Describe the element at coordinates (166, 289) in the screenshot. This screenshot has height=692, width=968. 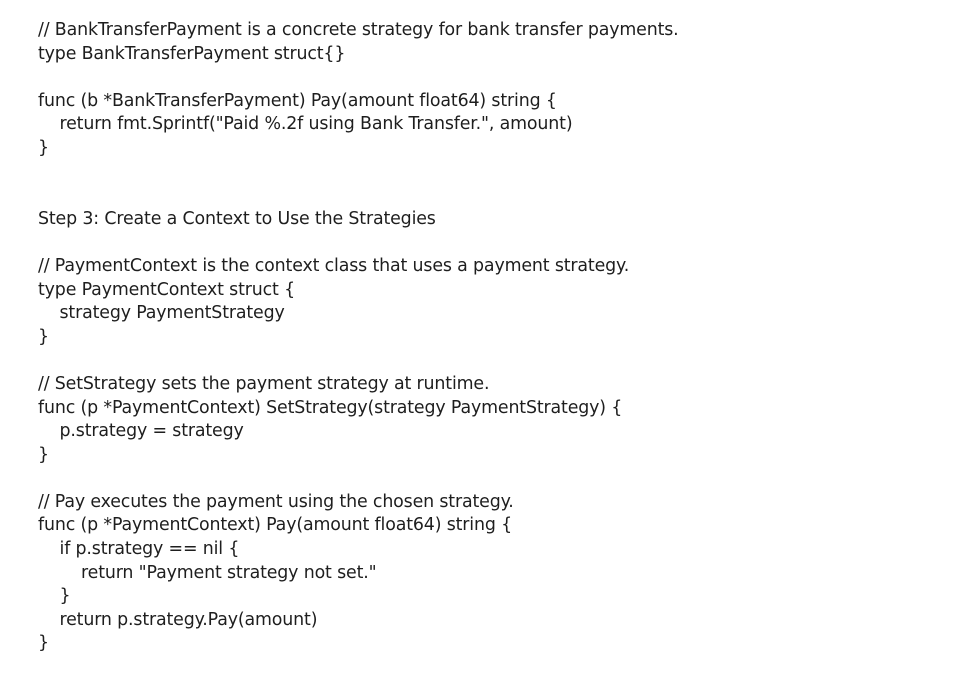
I see `code-line: type PaymentContext struct {` at that location.